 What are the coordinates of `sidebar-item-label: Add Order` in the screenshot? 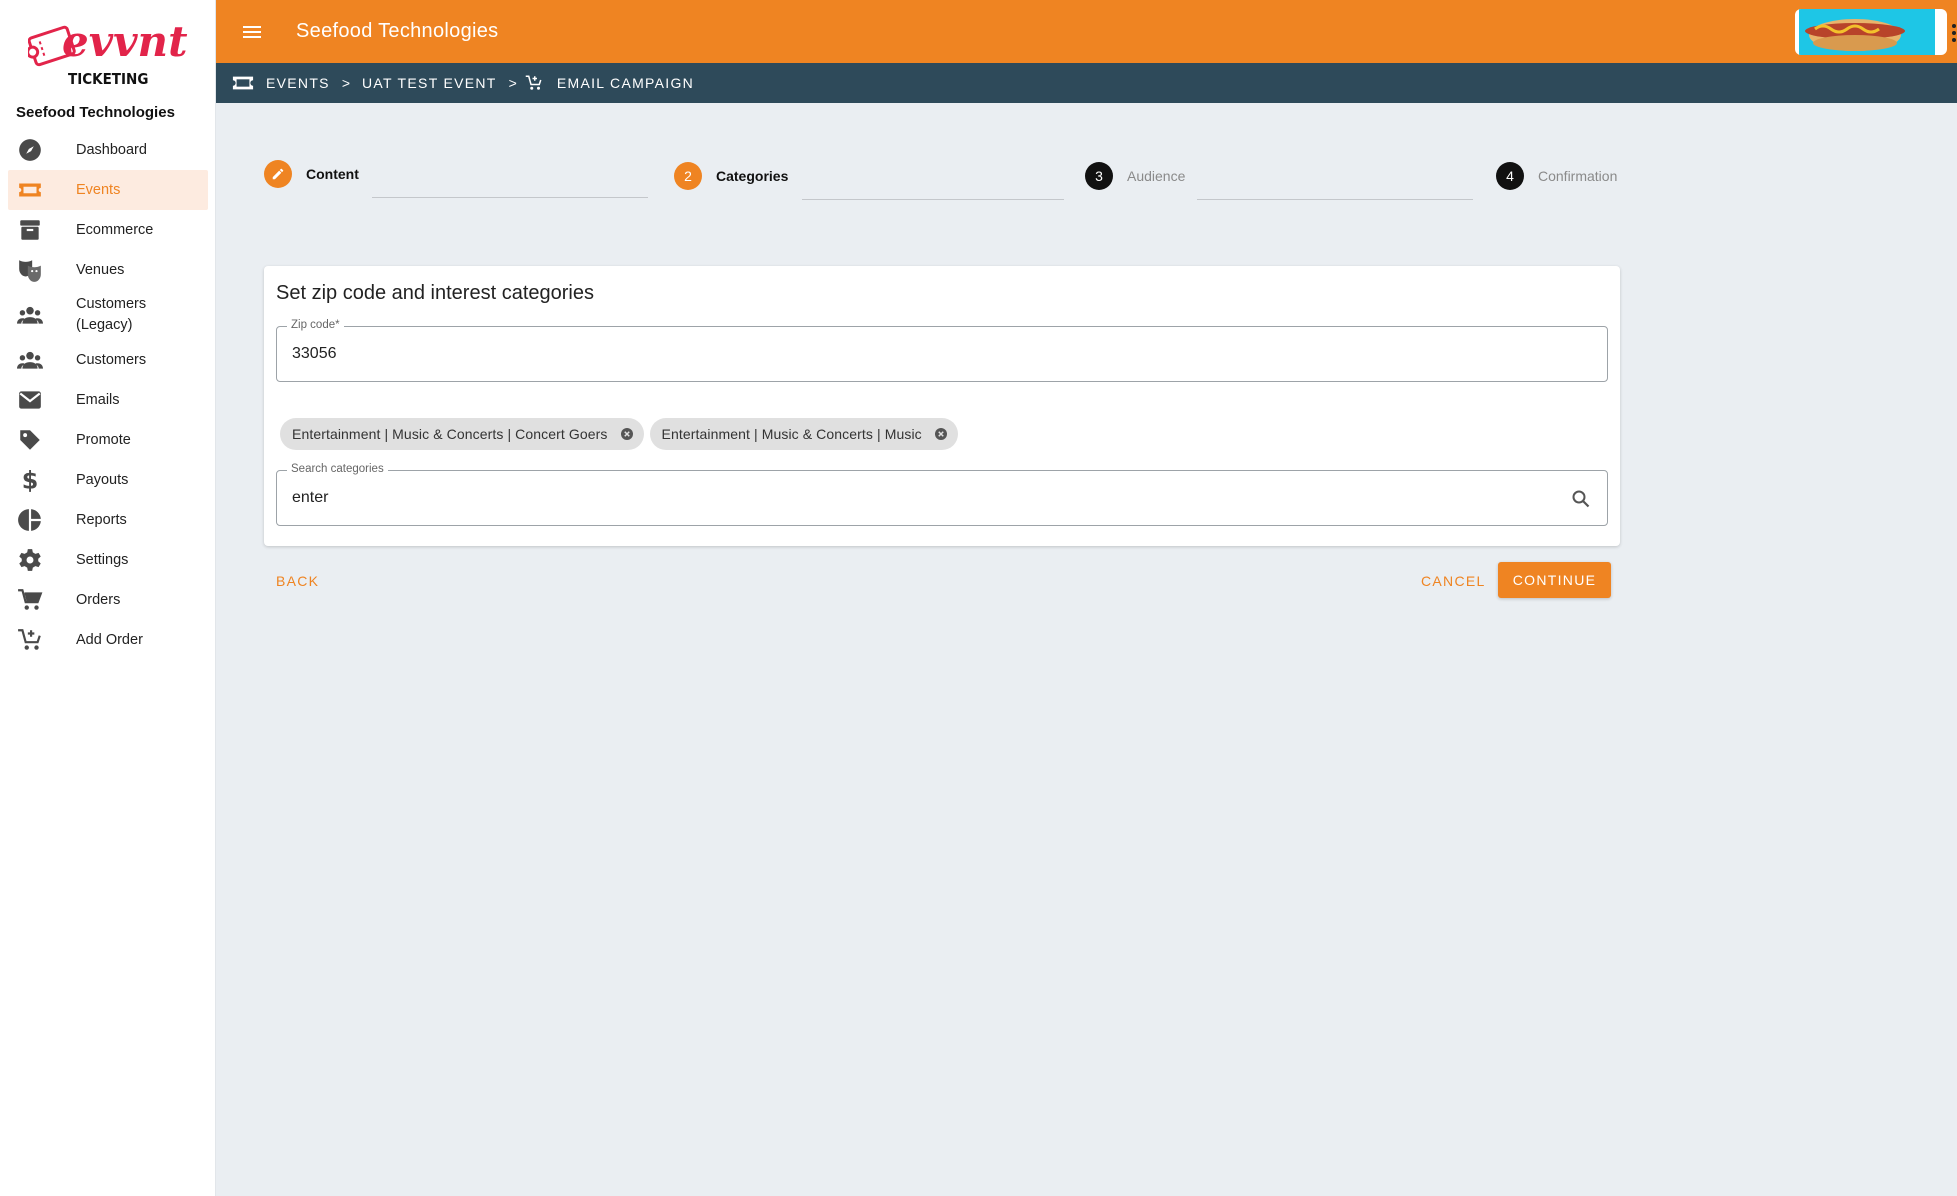 It's located at (109, 639).